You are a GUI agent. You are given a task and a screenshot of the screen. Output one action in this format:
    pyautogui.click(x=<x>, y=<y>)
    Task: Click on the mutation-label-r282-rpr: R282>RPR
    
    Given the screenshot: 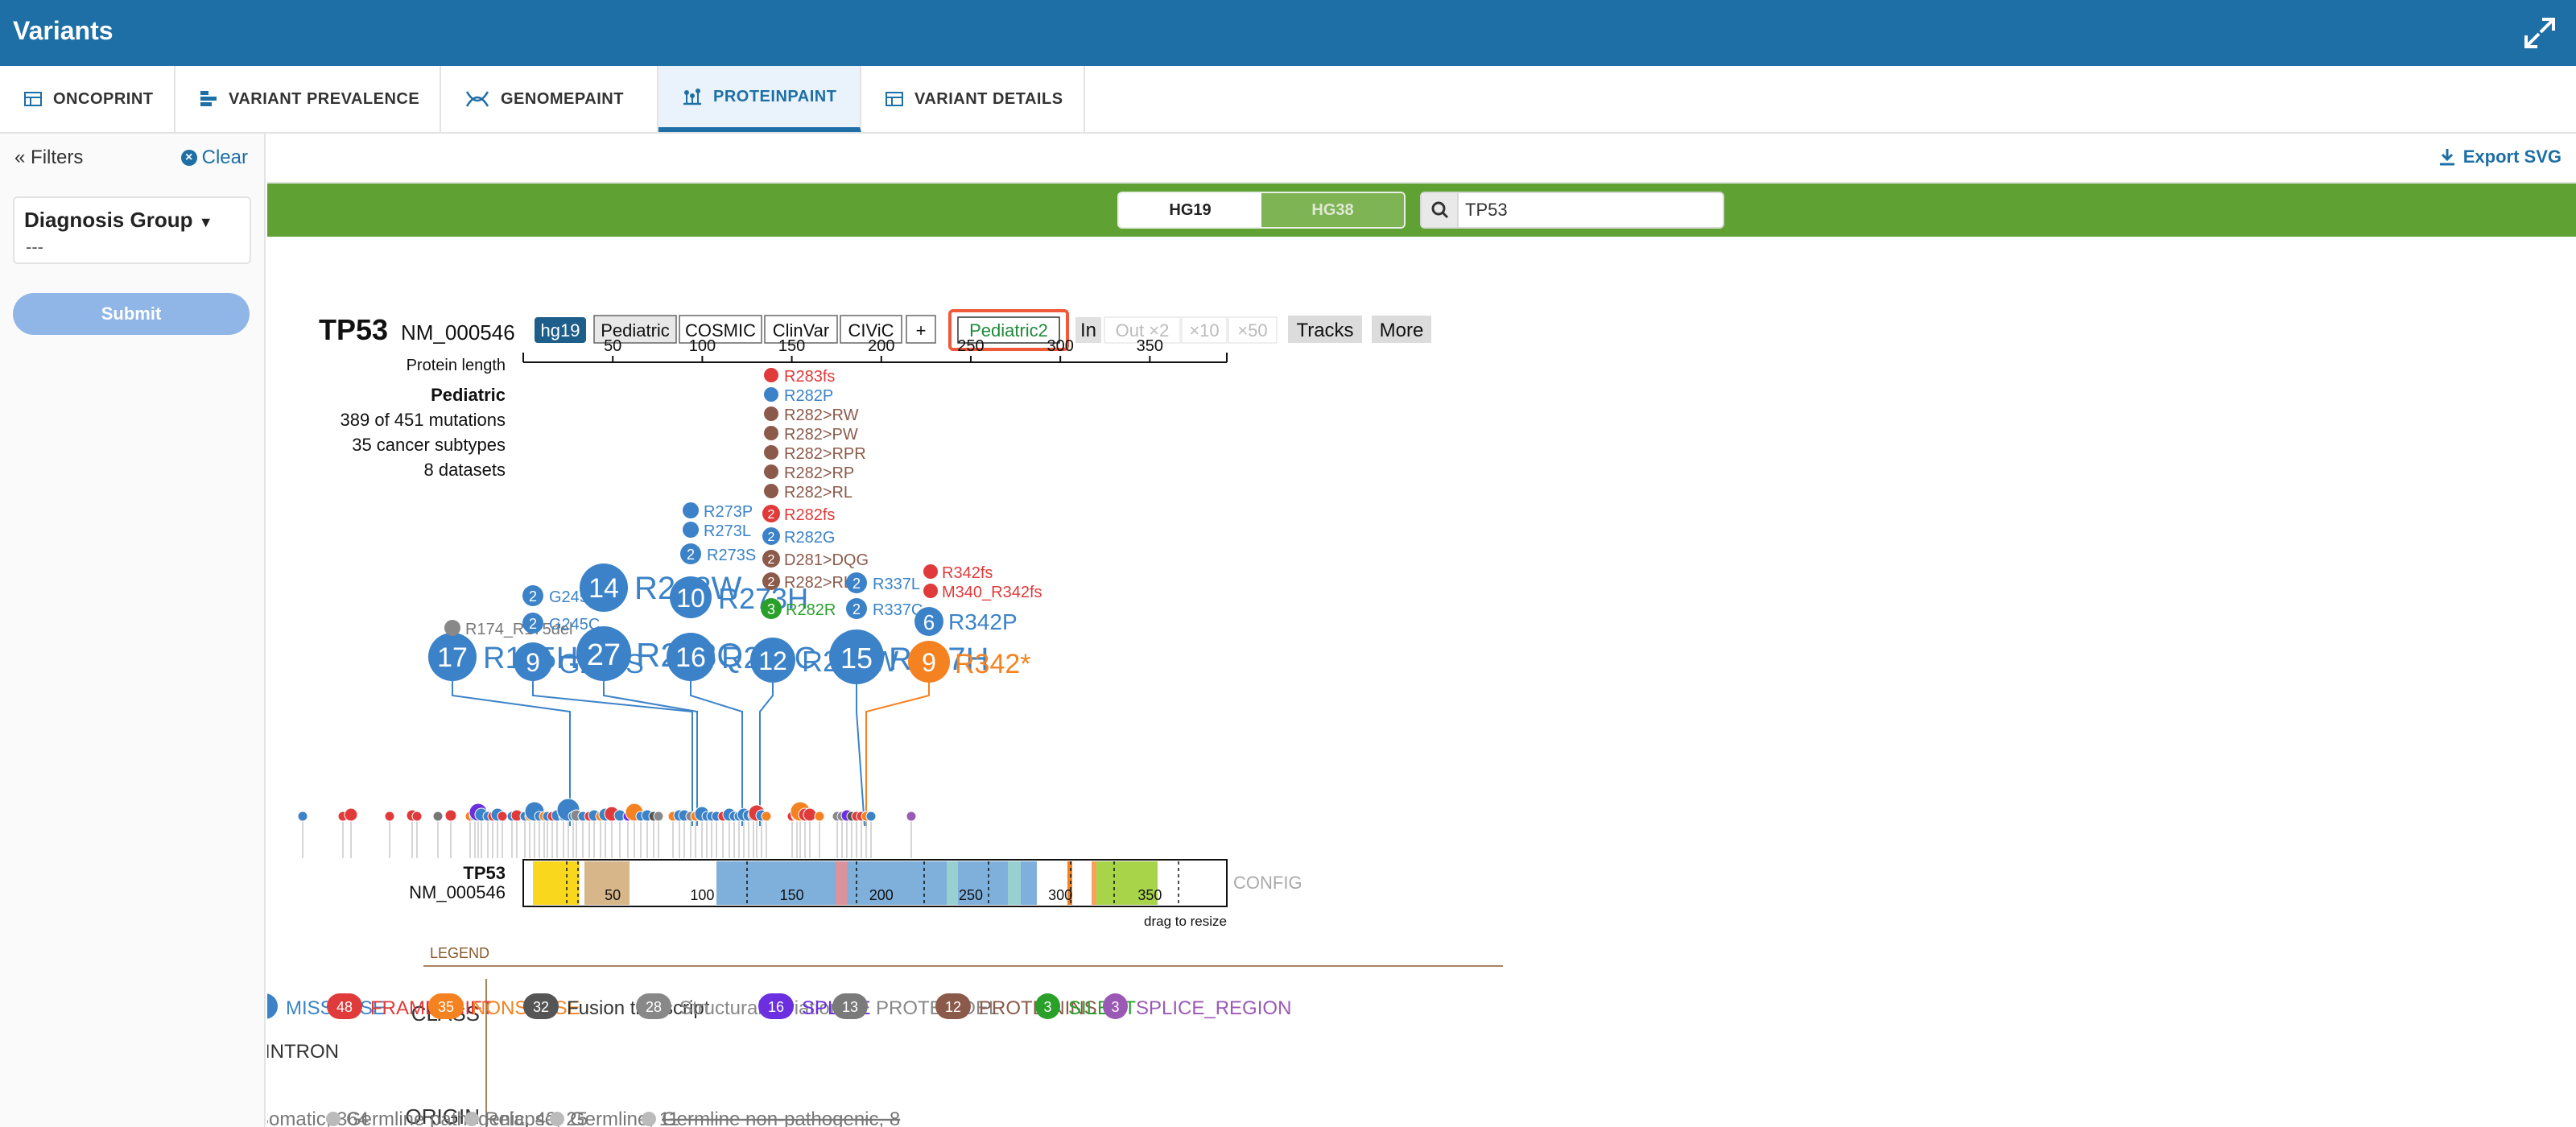 What is the action you would take?
    pyautogui.click(x=815, y=454)
    